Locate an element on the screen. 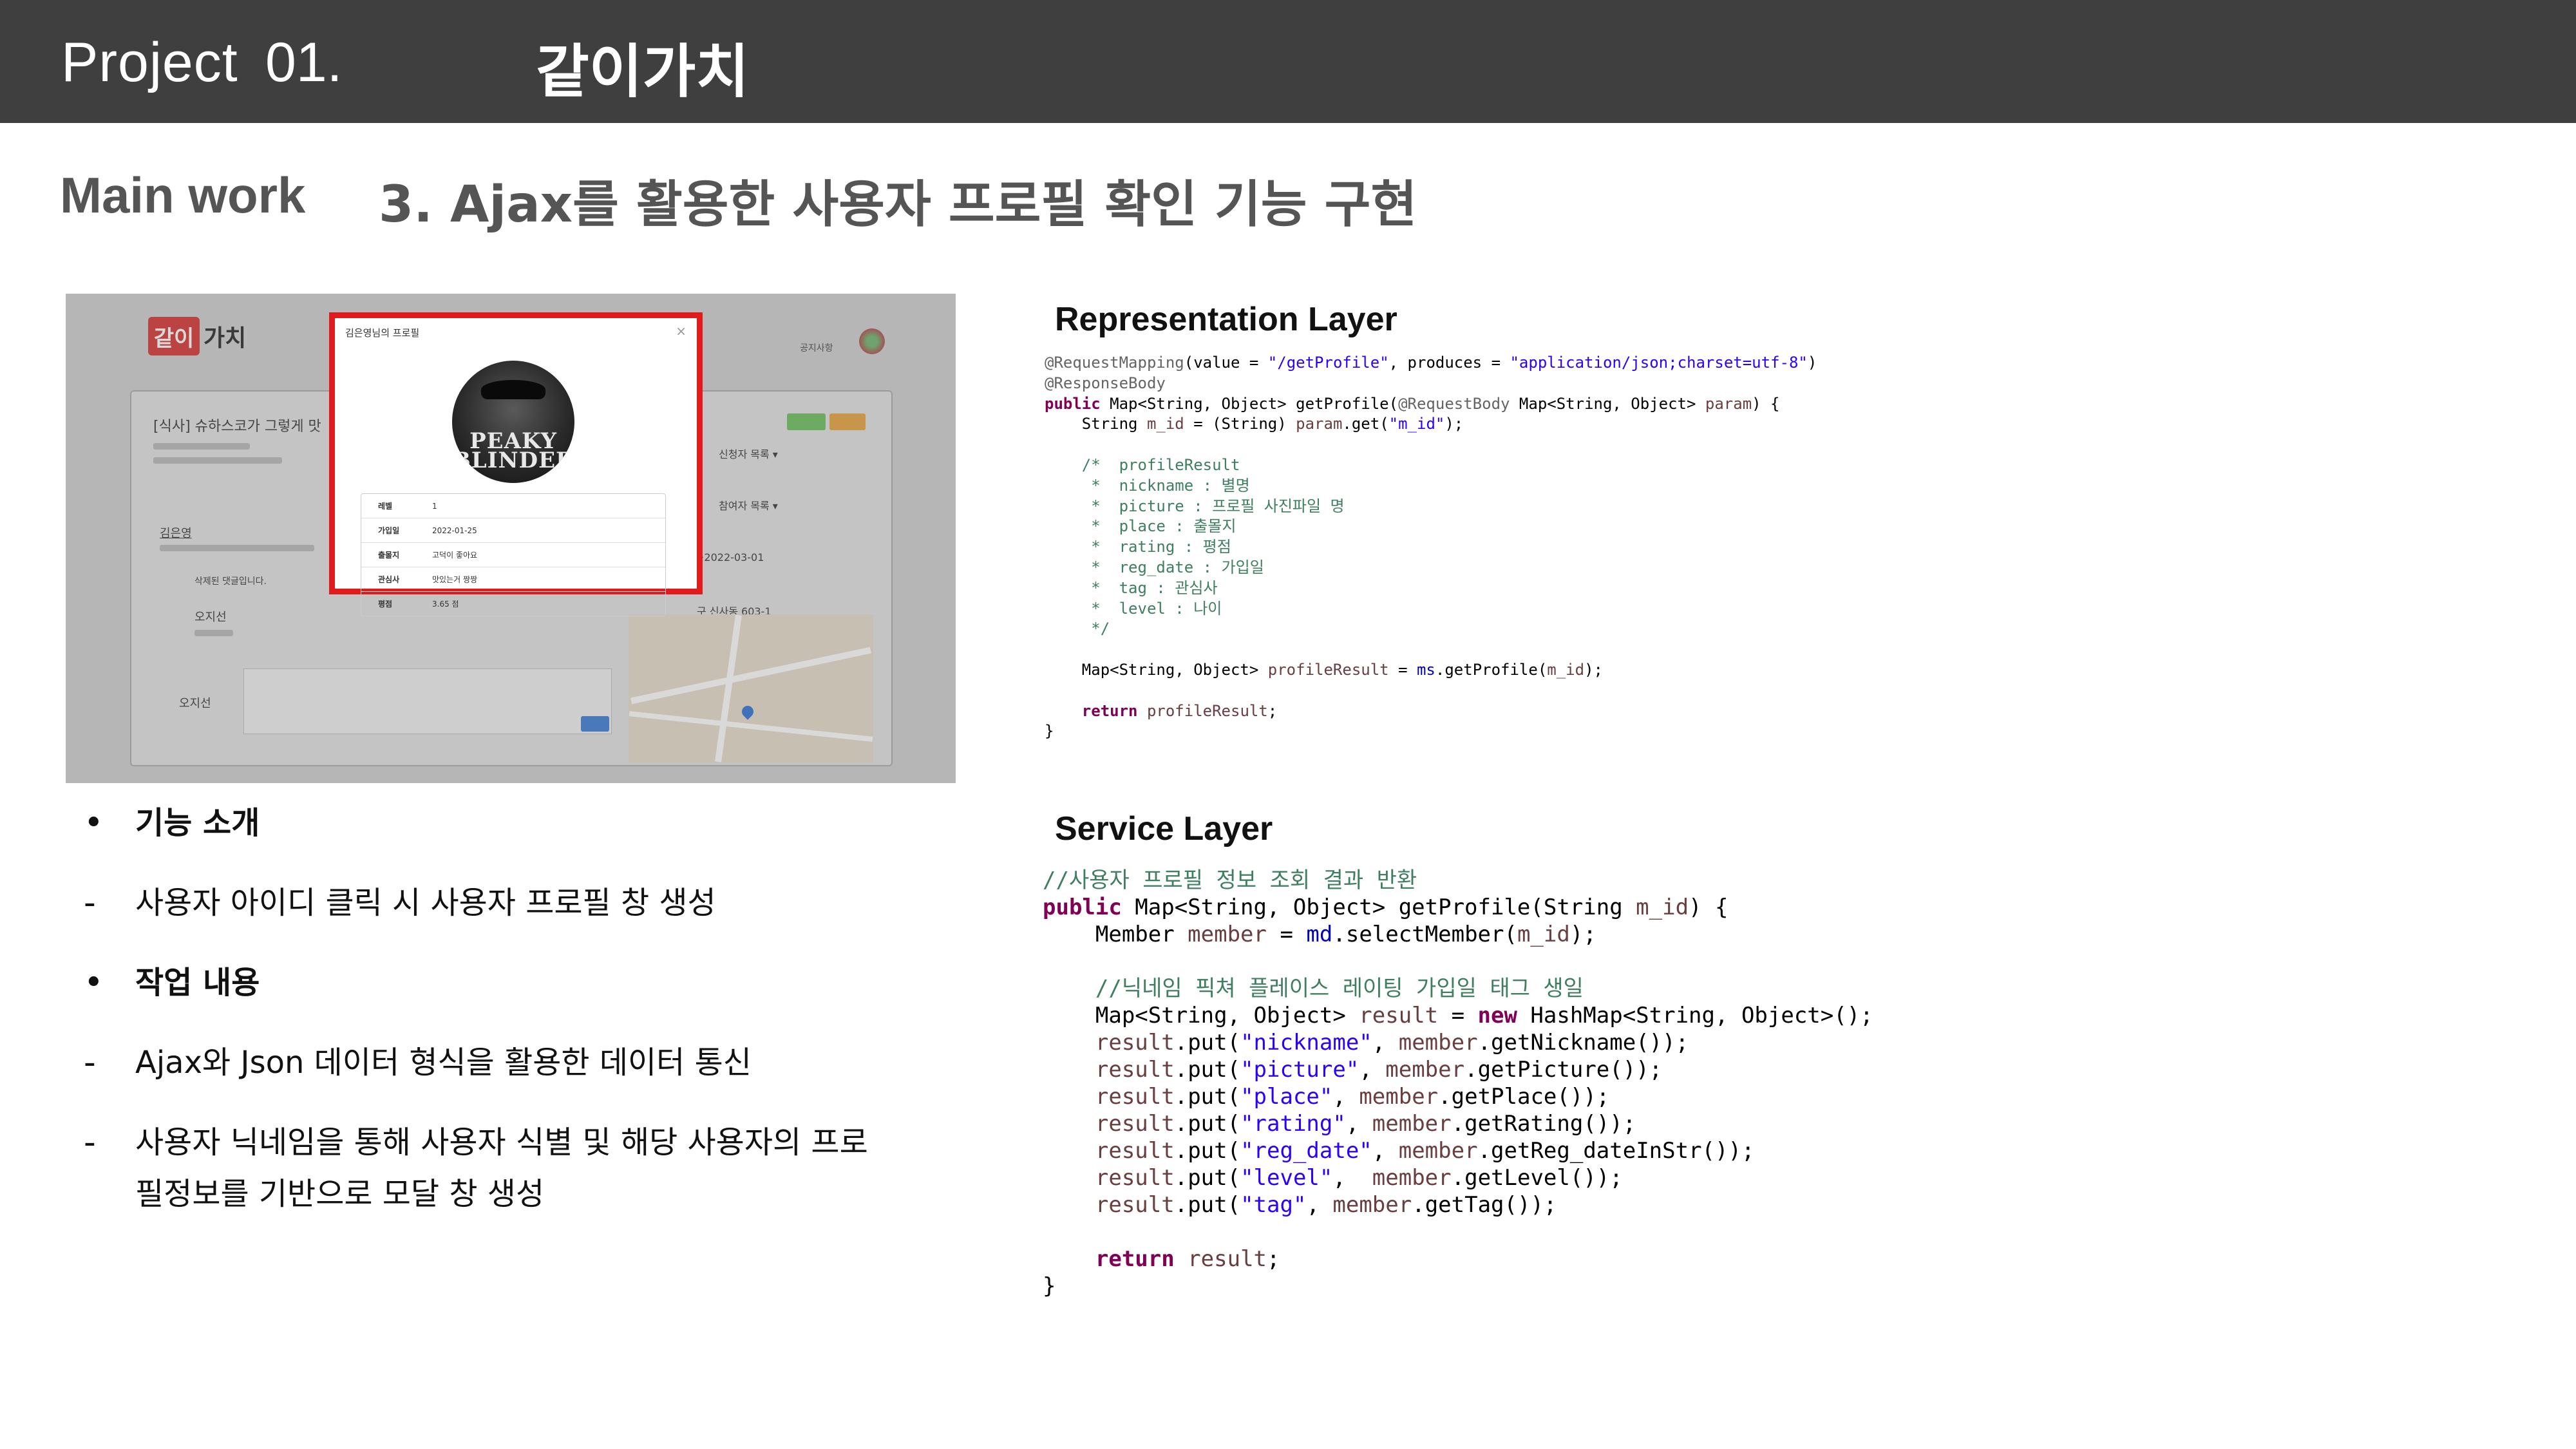 Image resolution: width=2576 pixels, height=1449 pixels. profile-field-label: 가입일 is located at coordinates (389, 530).